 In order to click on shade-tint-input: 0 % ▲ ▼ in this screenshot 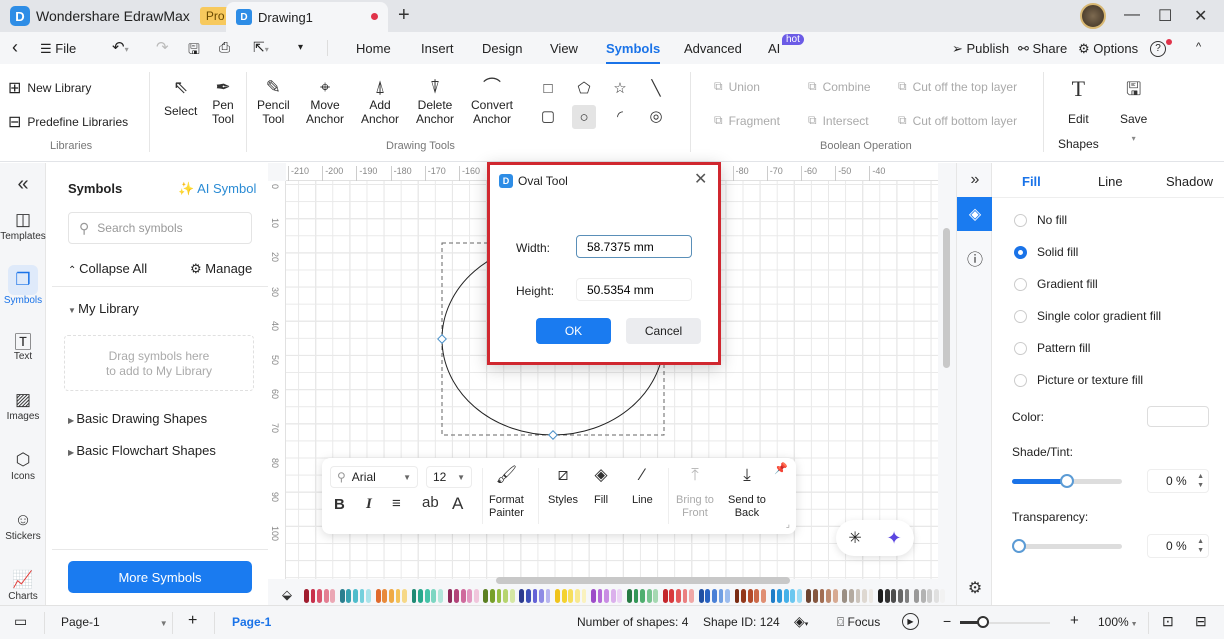, I will do `click(1178, 481)`.